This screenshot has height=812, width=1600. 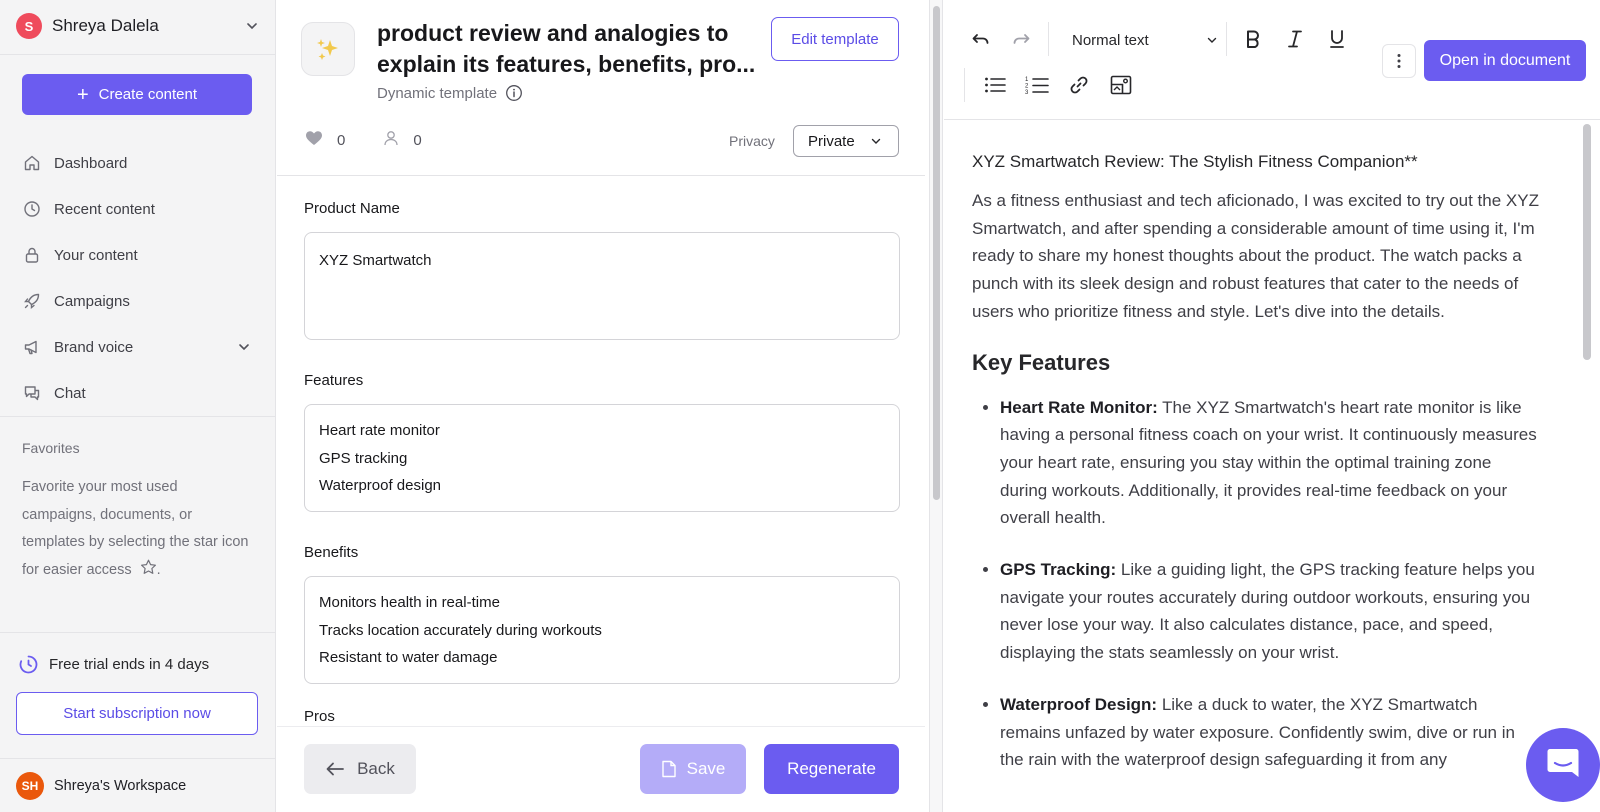 I want to click on bullet-list-icon, so click(x=995, y=85).